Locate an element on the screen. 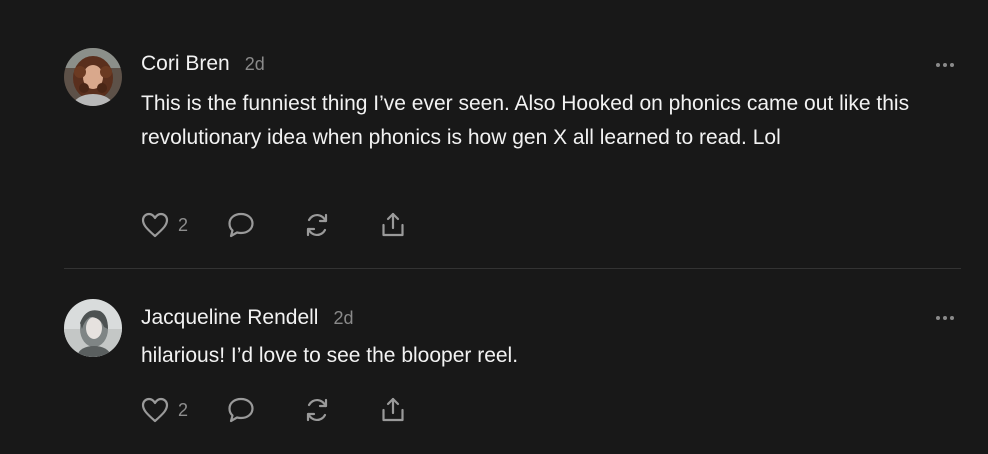  author-line: Cori Bren 2d is located at coordinates (203, 64).